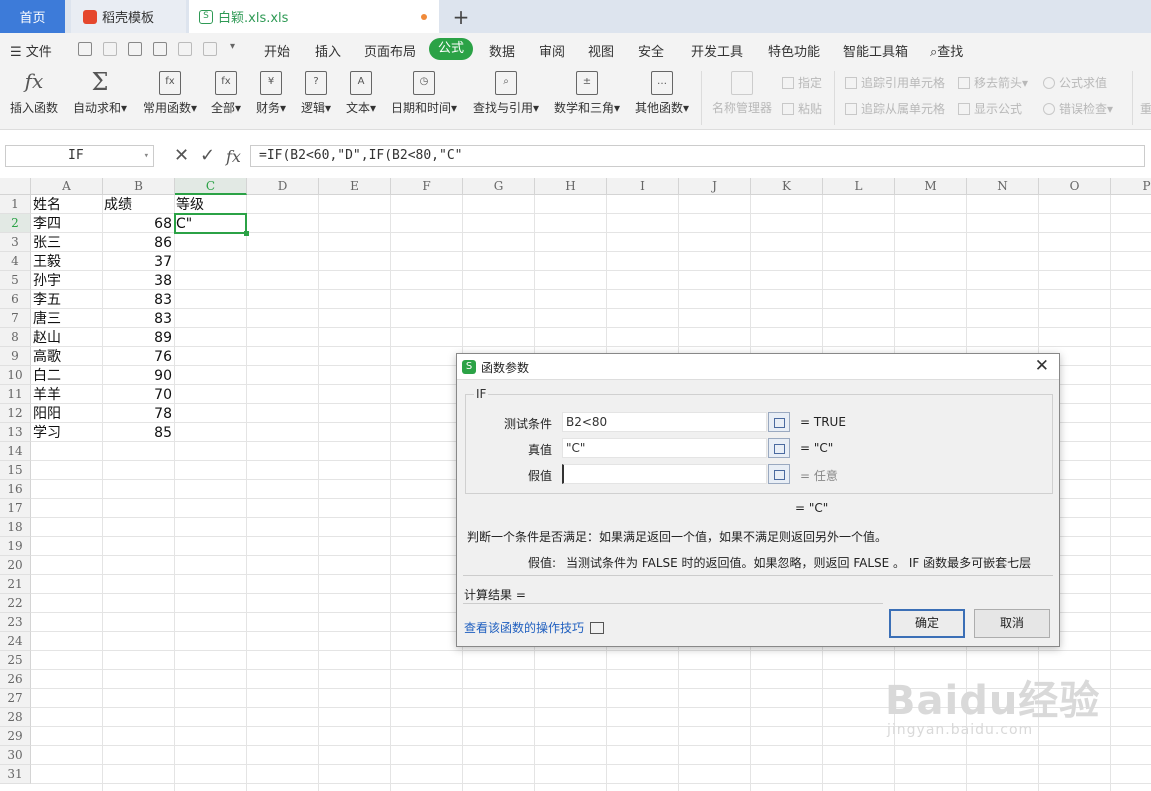 This screenshot has height=791, width=1151. What do you see at coordinates (32, 16) in the screenshot?
I see `tab-home: 首页` at bounding box center [32, 16].